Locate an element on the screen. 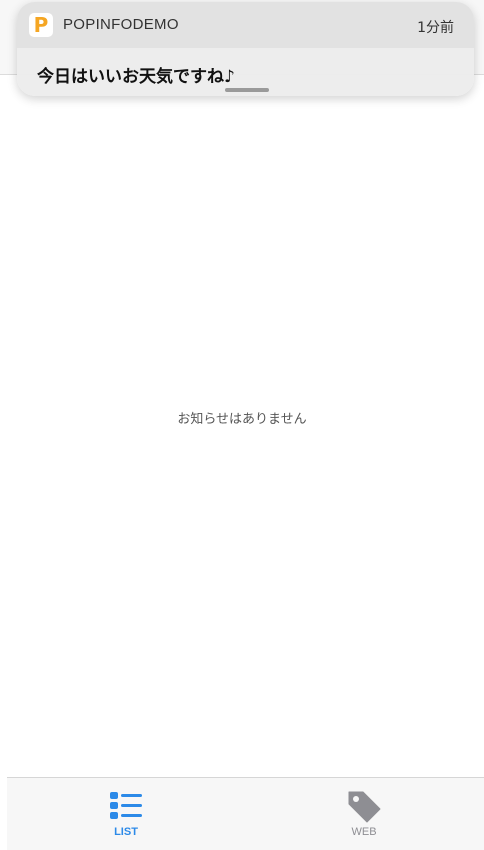 The image size is (484, 850). app-icon: P is located at coordinates (41, 25).